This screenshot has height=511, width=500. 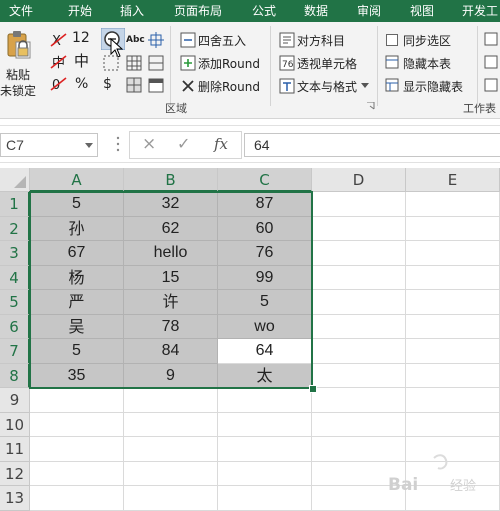 I want to click on chevron-down-icon, so click(x=365, y=86).